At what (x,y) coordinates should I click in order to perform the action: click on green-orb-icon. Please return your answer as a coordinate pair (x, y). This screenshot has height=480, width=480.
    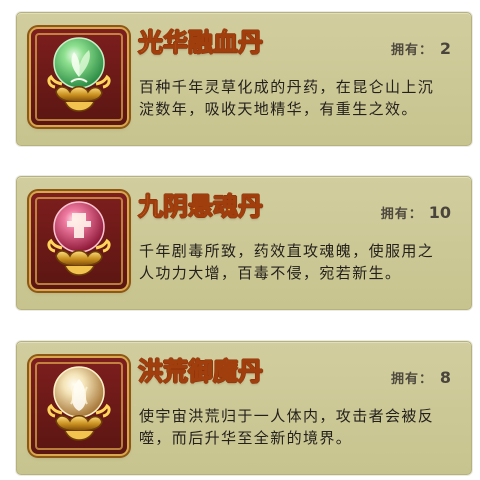
    Looking at the image, I should click on (79, 74).